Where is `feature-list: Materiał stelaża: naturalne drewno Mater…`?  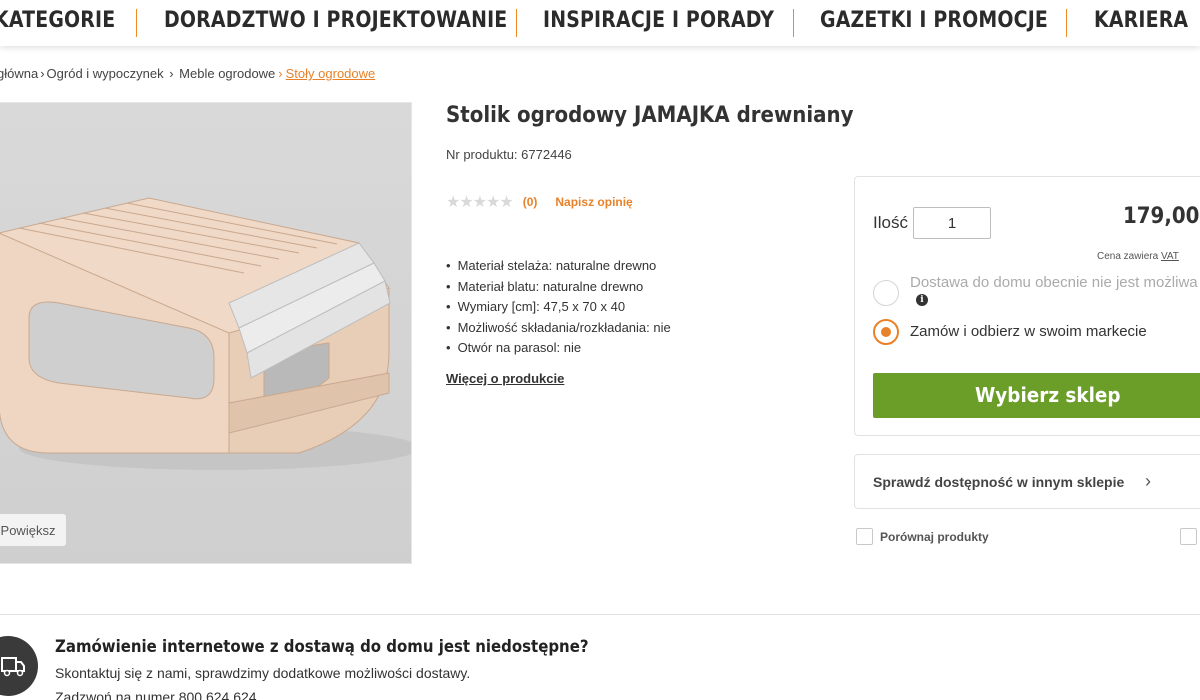 feature-list: Materiał stelaża: naturalne drewno Mater… is located at coordinates (558, 307).